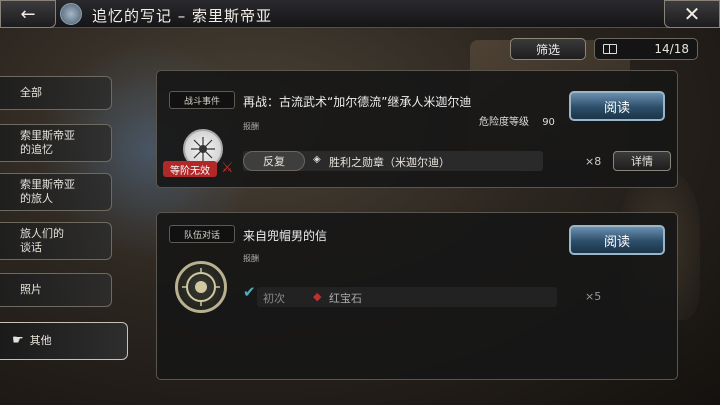 This screenshot has height=405, width=720. What do you see at coordinates (31, 92) in the screenshot?
I see `sidebar-item-label: 全部` at bounding box center [31, 92].